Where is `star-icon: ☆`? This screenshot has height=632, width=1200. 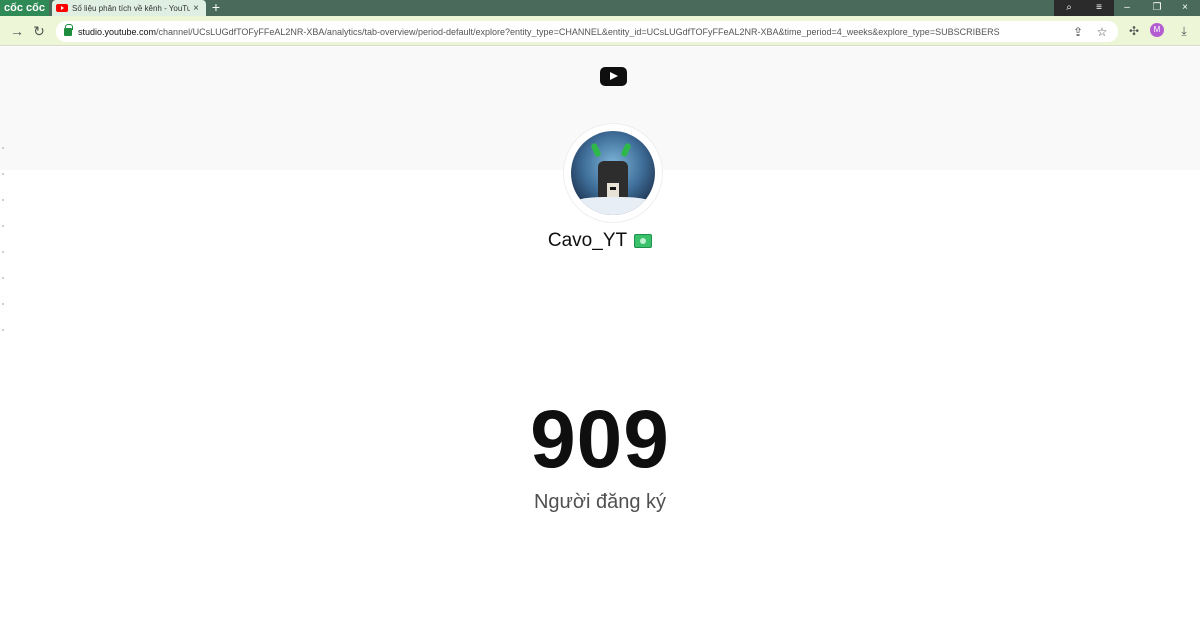
star-icon: ☆ is located at coordinates (1102, 32).